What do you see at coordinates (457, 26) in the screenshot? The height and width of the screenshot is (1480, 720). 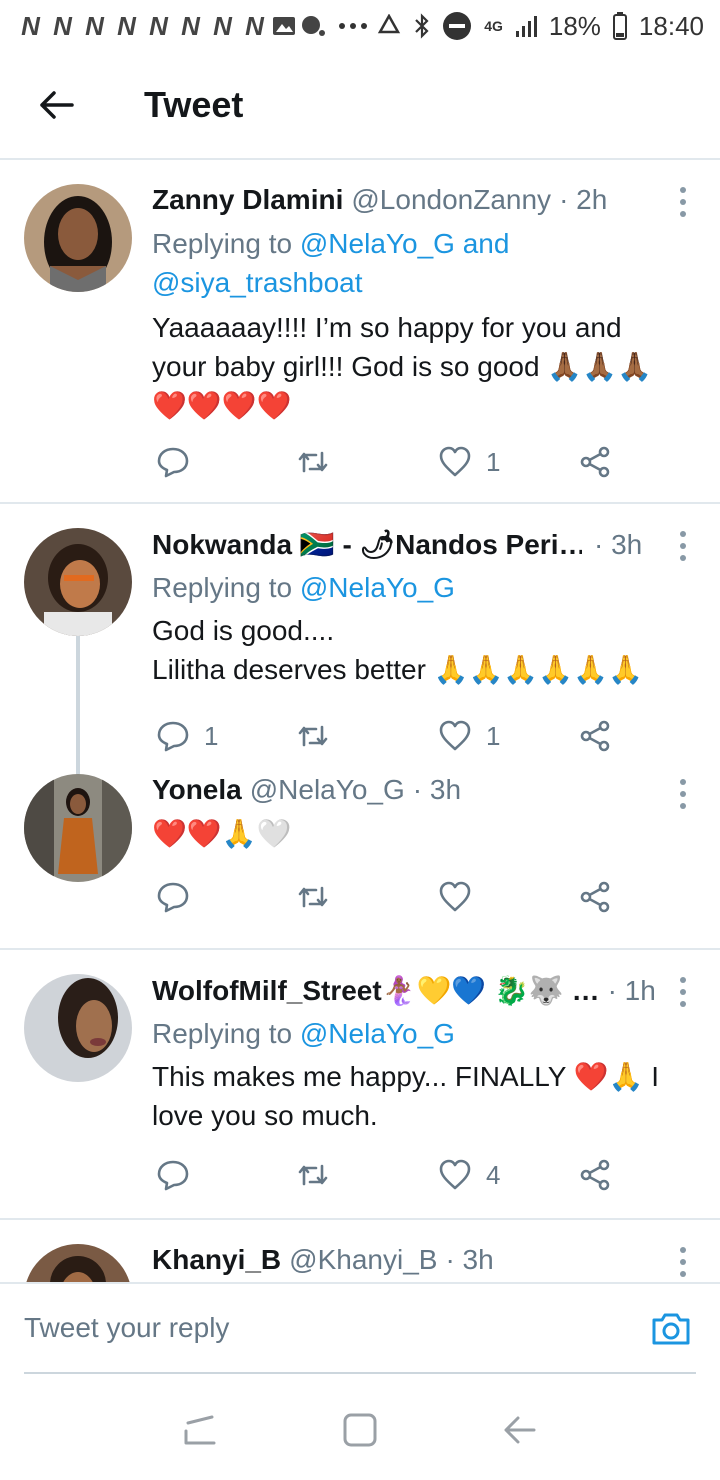 I see `do-not-disturb-icon` at bounding box center [457, 26].